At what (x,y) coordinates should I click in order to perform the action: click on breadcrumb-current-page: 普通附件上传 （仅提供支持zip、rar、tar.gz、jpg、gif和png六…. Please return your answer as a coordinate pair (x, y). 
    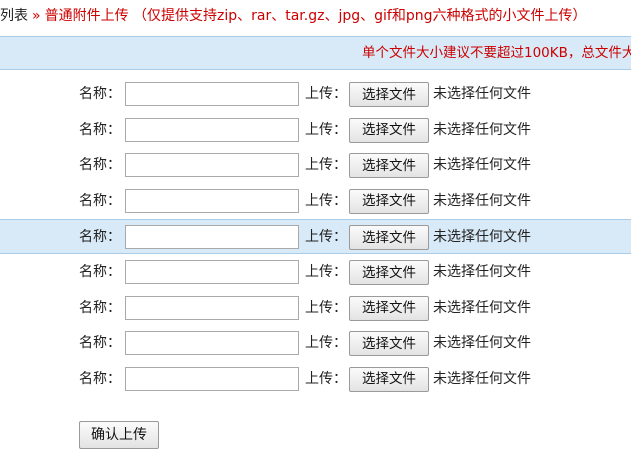
    Looking at the image, I should click on (315, 16).